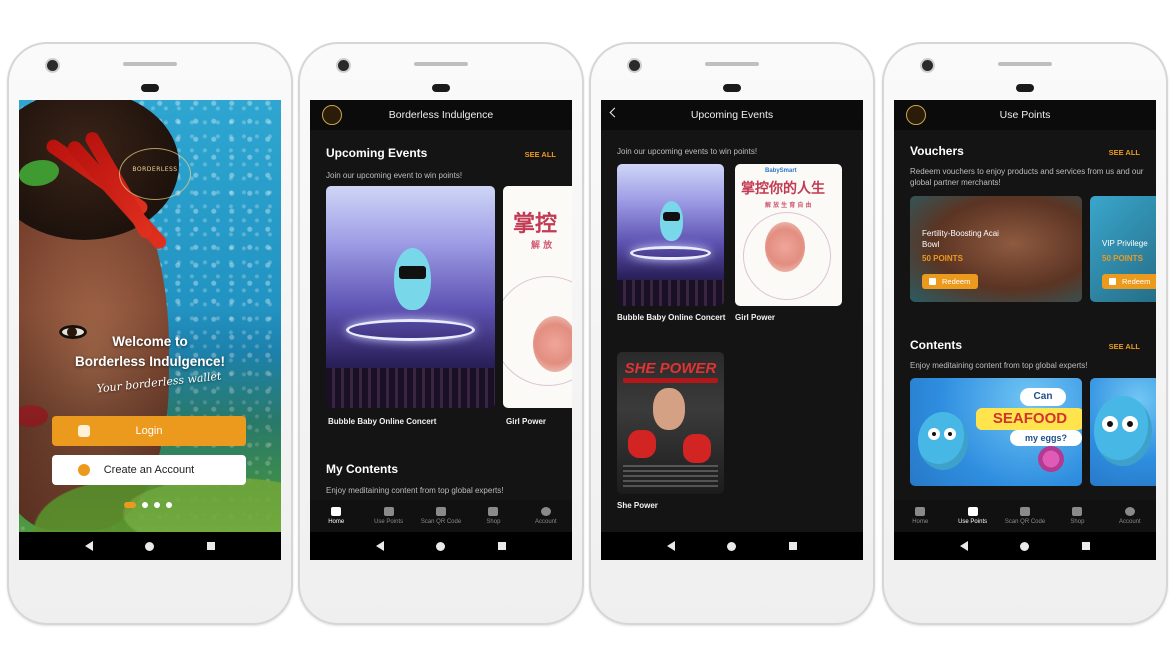  I want to click on events-subtitle: Join our upcoming events to win points!, so click(687, 151).